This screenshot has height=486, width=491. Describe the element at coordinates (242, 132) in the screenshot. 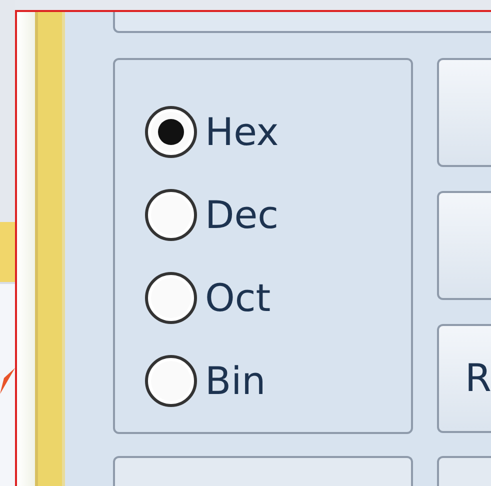

I see `radio-label: Hex` at that location.